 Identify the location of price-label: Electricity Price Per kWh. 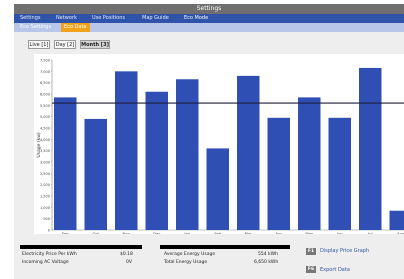
(49, 254).